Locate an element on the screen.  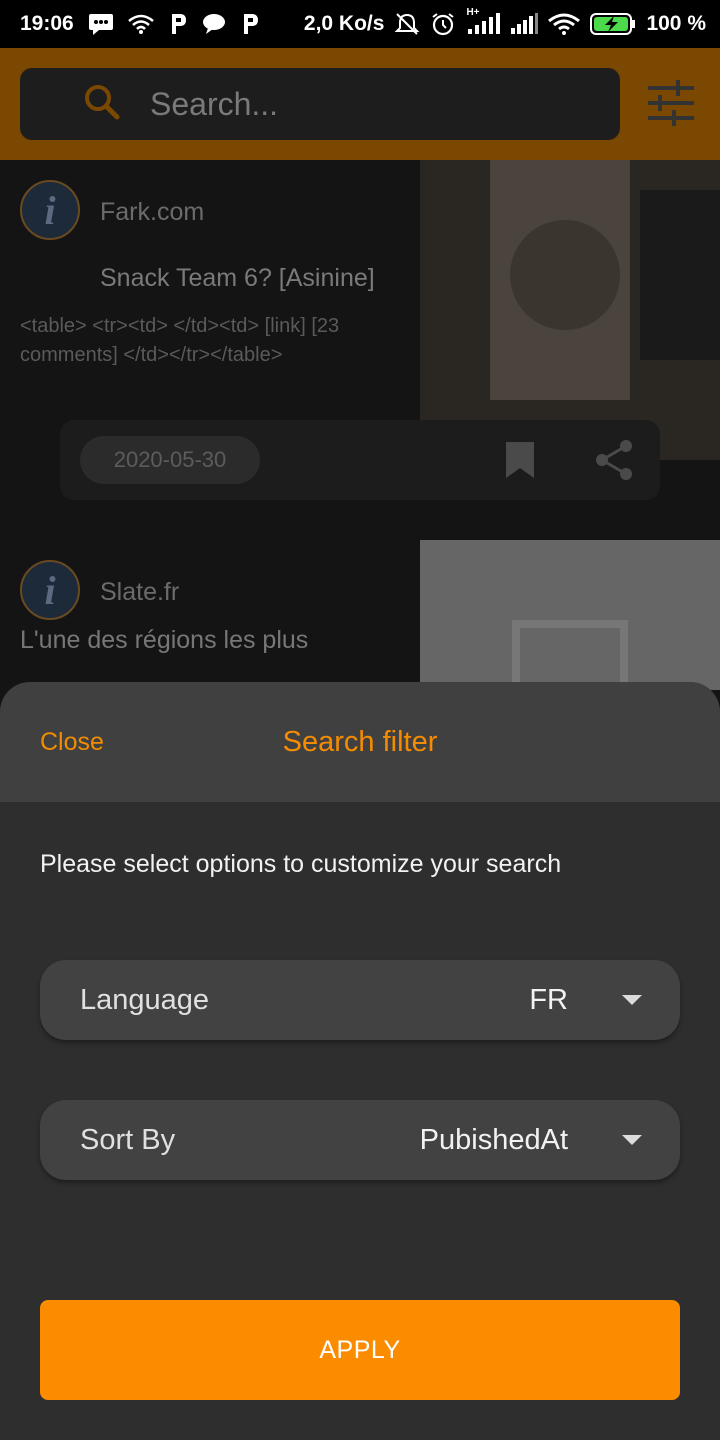
sheet-title: Search filter is located at coordinates (360, 742).